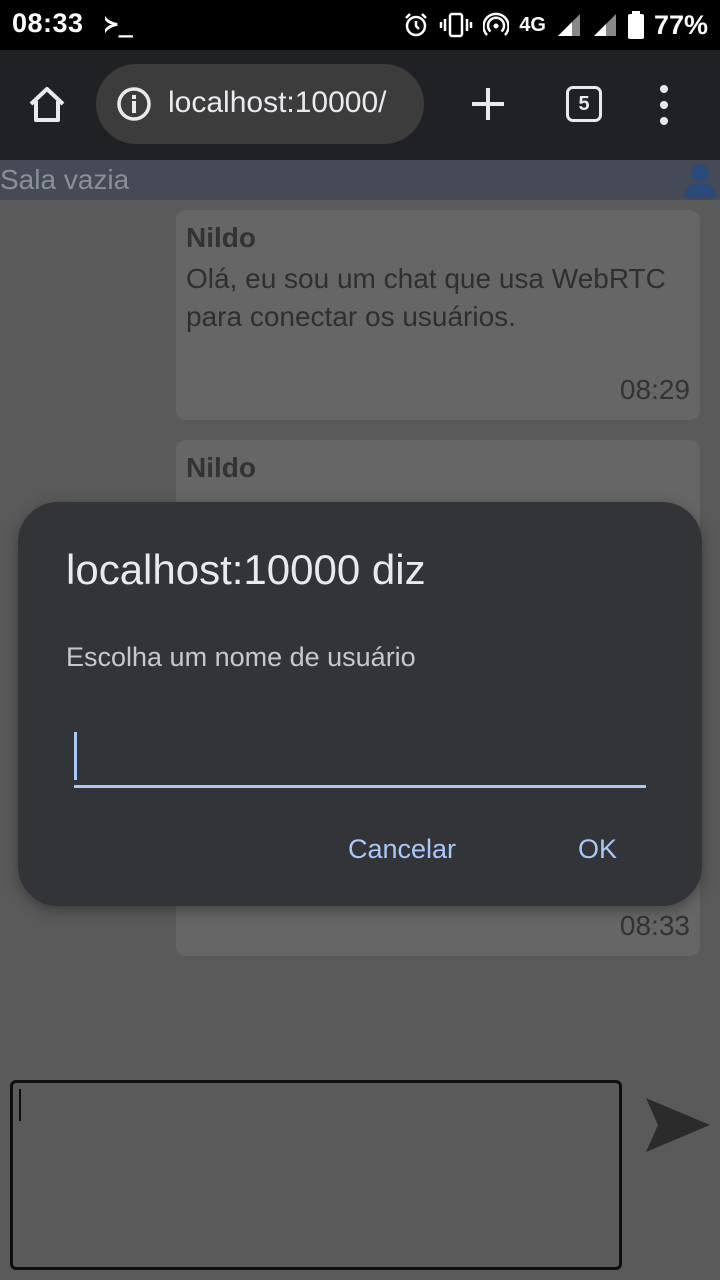 The height and width of the screenshot is (1280, 720). I want to click on room-title: Sala vazia, so click(65, 179).